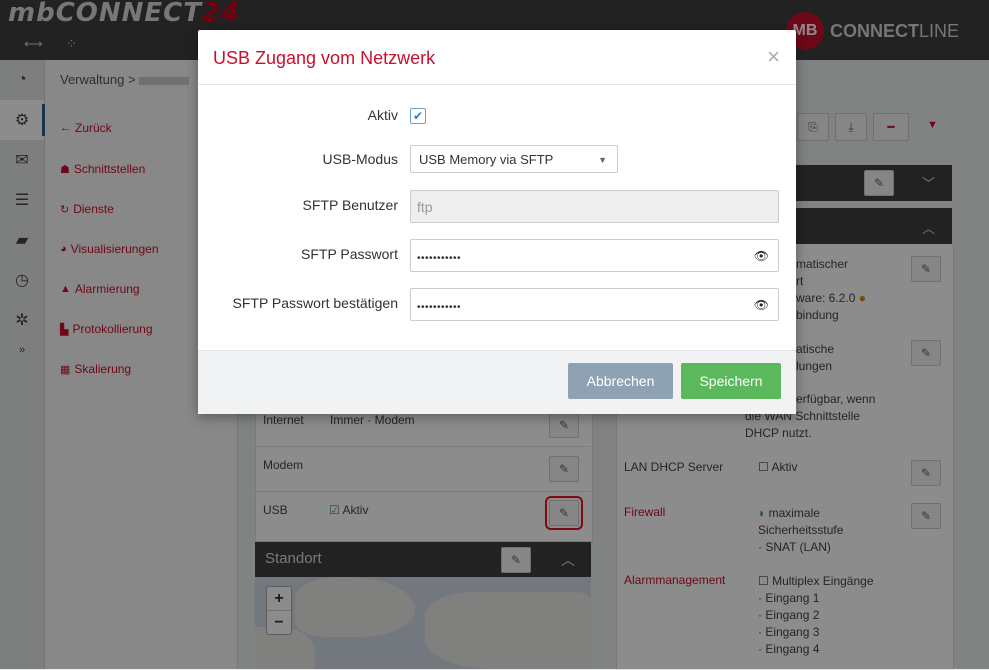 This screenshot has width=989, height=670. Describe the element at coordinates (602, 160) in the screenshot. I see `caret-down-icon: ▼` at that location.